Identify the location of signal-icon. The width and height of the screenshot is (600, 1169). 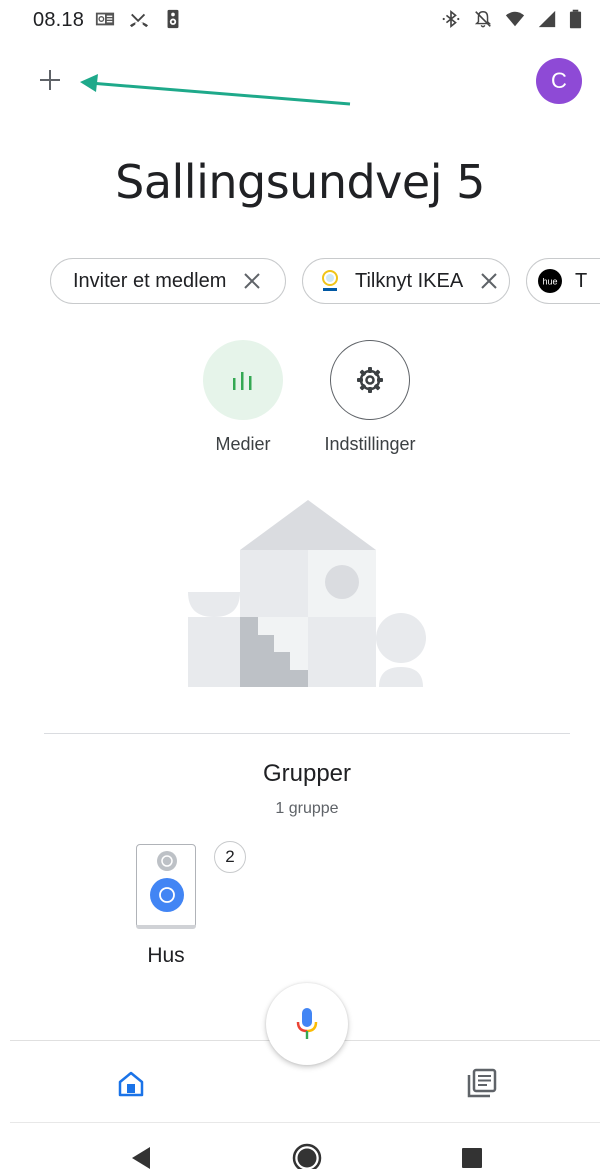
(547, 19).